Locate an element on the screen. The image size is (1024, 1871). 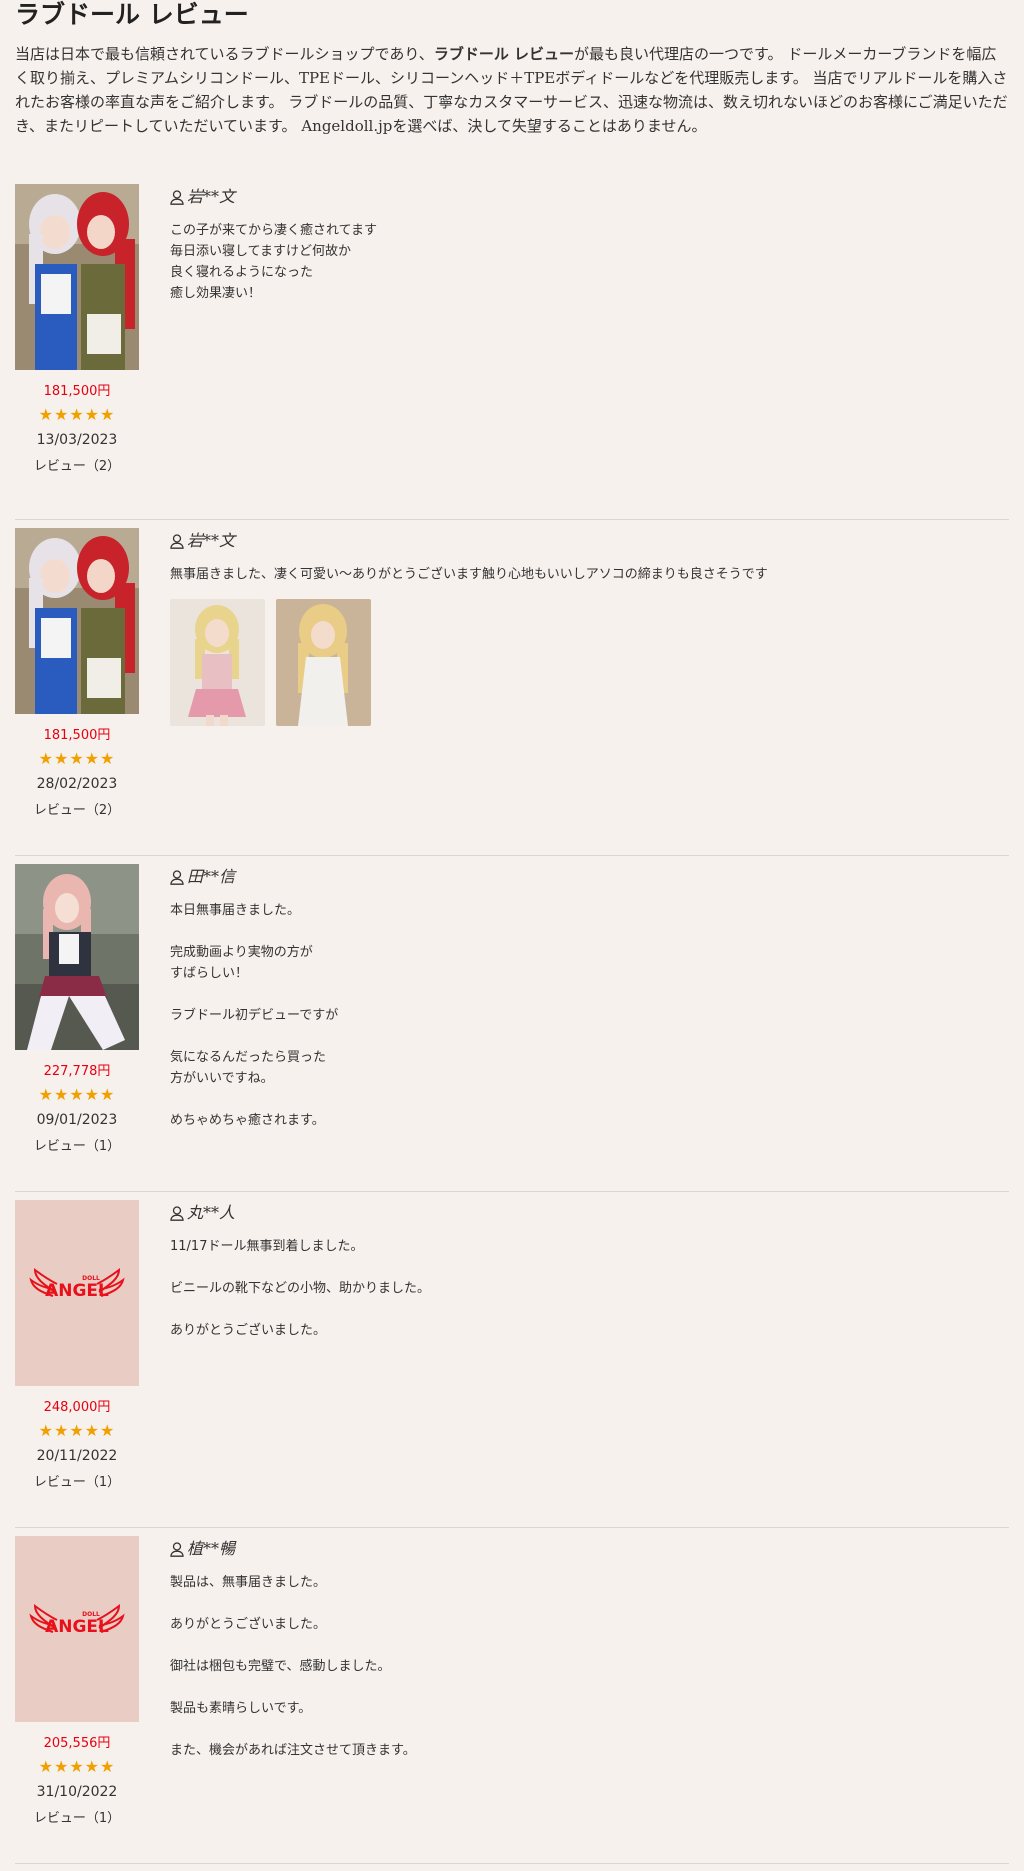
schoolgirl-photo is located at coordinates (77, 957).